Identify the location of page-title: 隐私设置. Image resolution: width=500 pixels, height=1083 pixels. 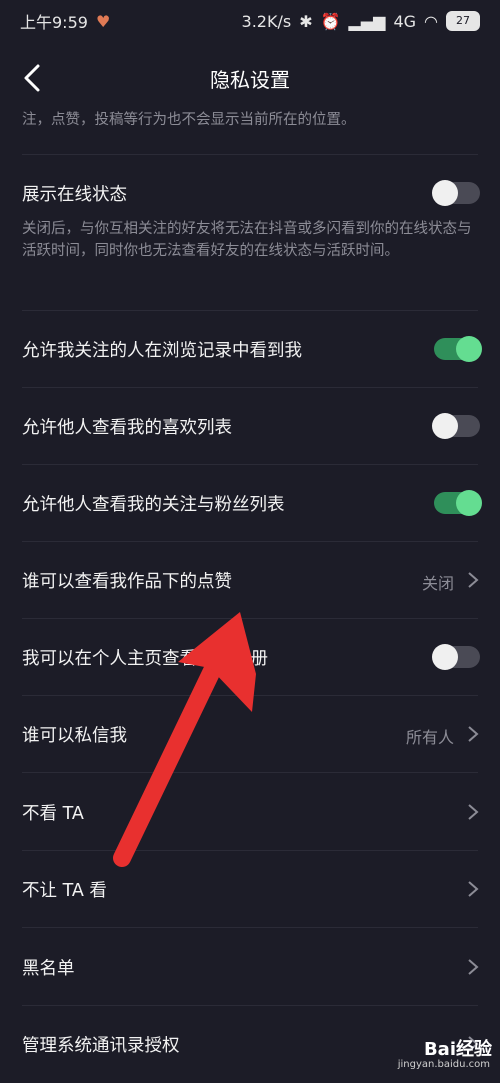
(250, 79).